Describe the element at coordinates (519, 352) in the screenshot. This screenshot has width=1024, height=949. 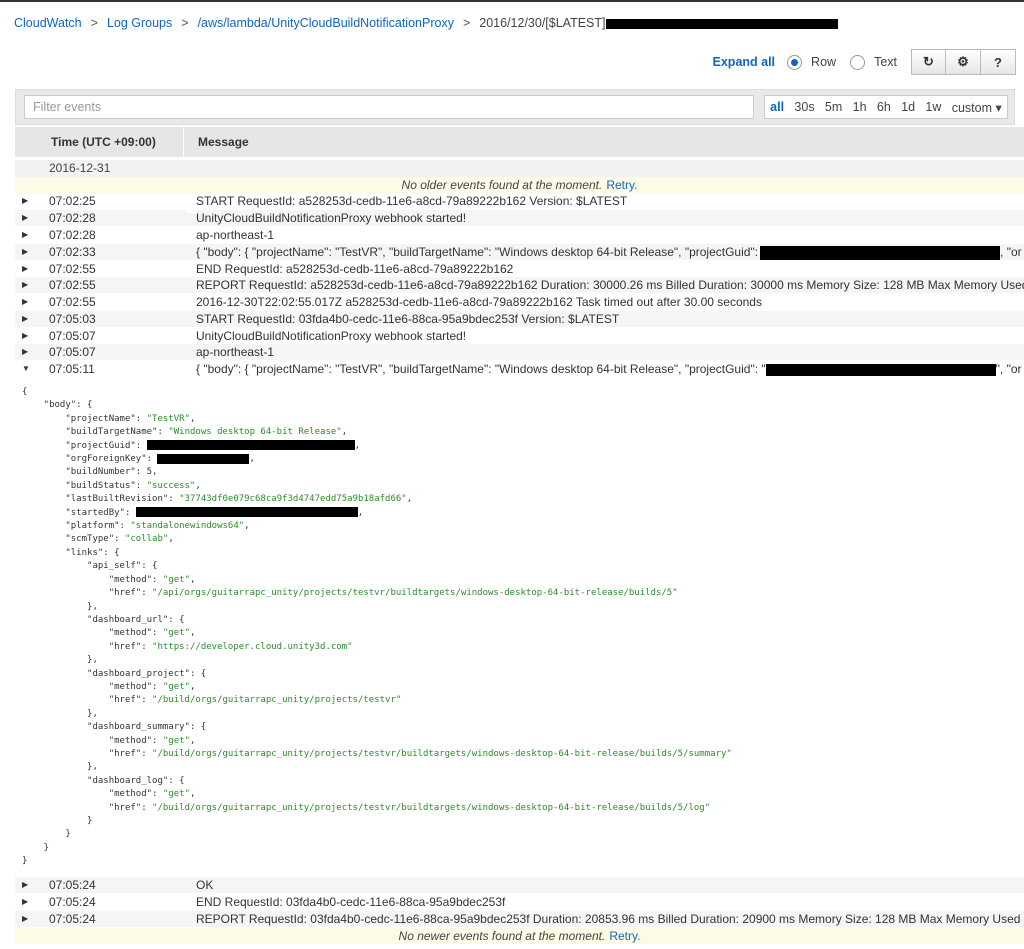
I see `log-row: ▶ 07:05:07 ap-northeast-1` at that location.